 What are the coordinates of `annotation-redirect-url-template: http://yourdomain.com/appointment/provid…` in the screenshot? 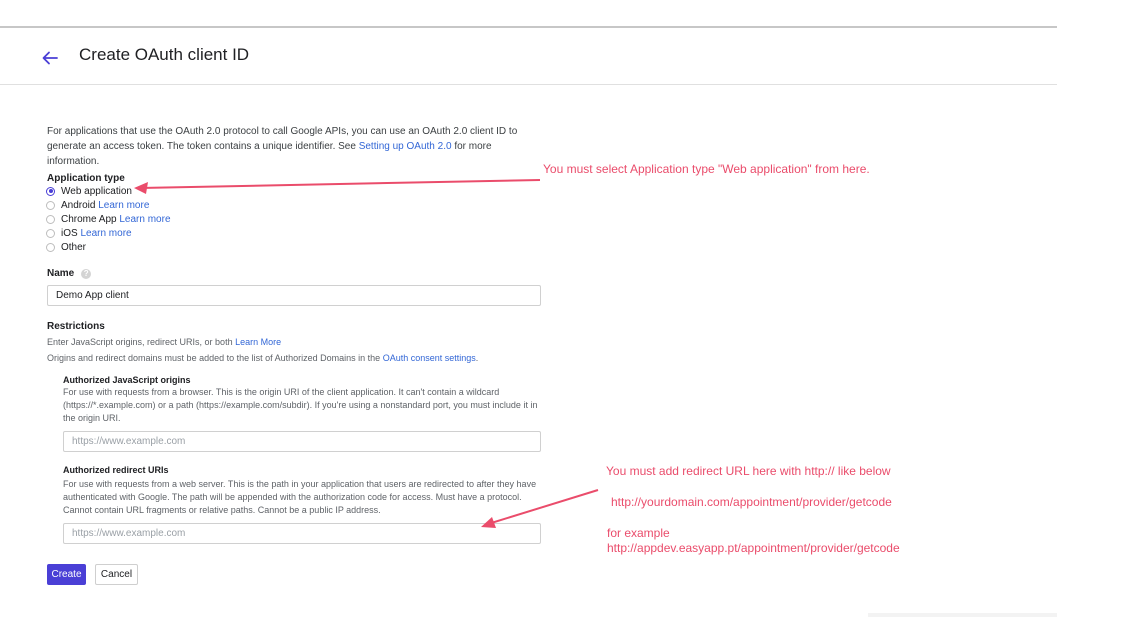 It's located at (751, 502).